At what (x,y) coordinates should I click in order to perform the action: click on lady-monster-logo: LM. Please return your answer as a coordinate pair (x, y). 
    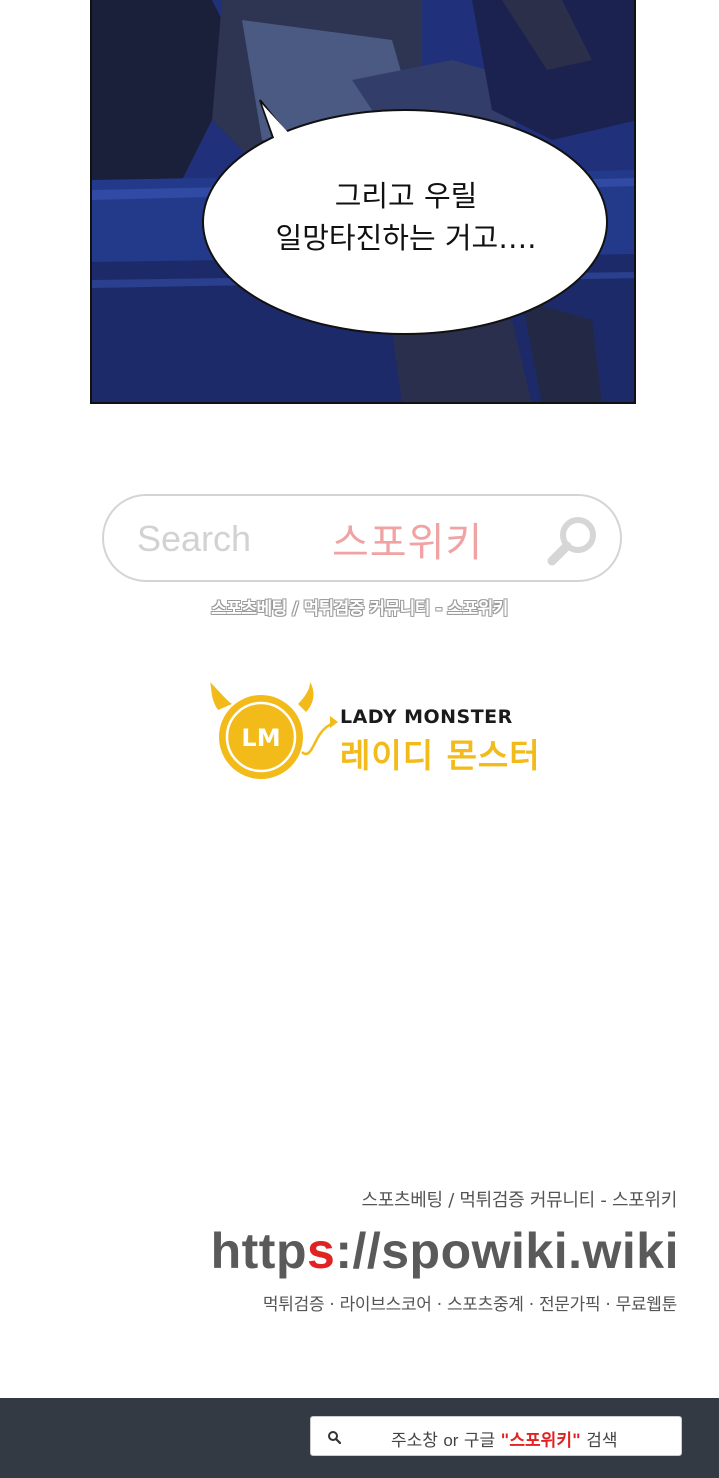
    Looking at the image, I should click on (272, 732).